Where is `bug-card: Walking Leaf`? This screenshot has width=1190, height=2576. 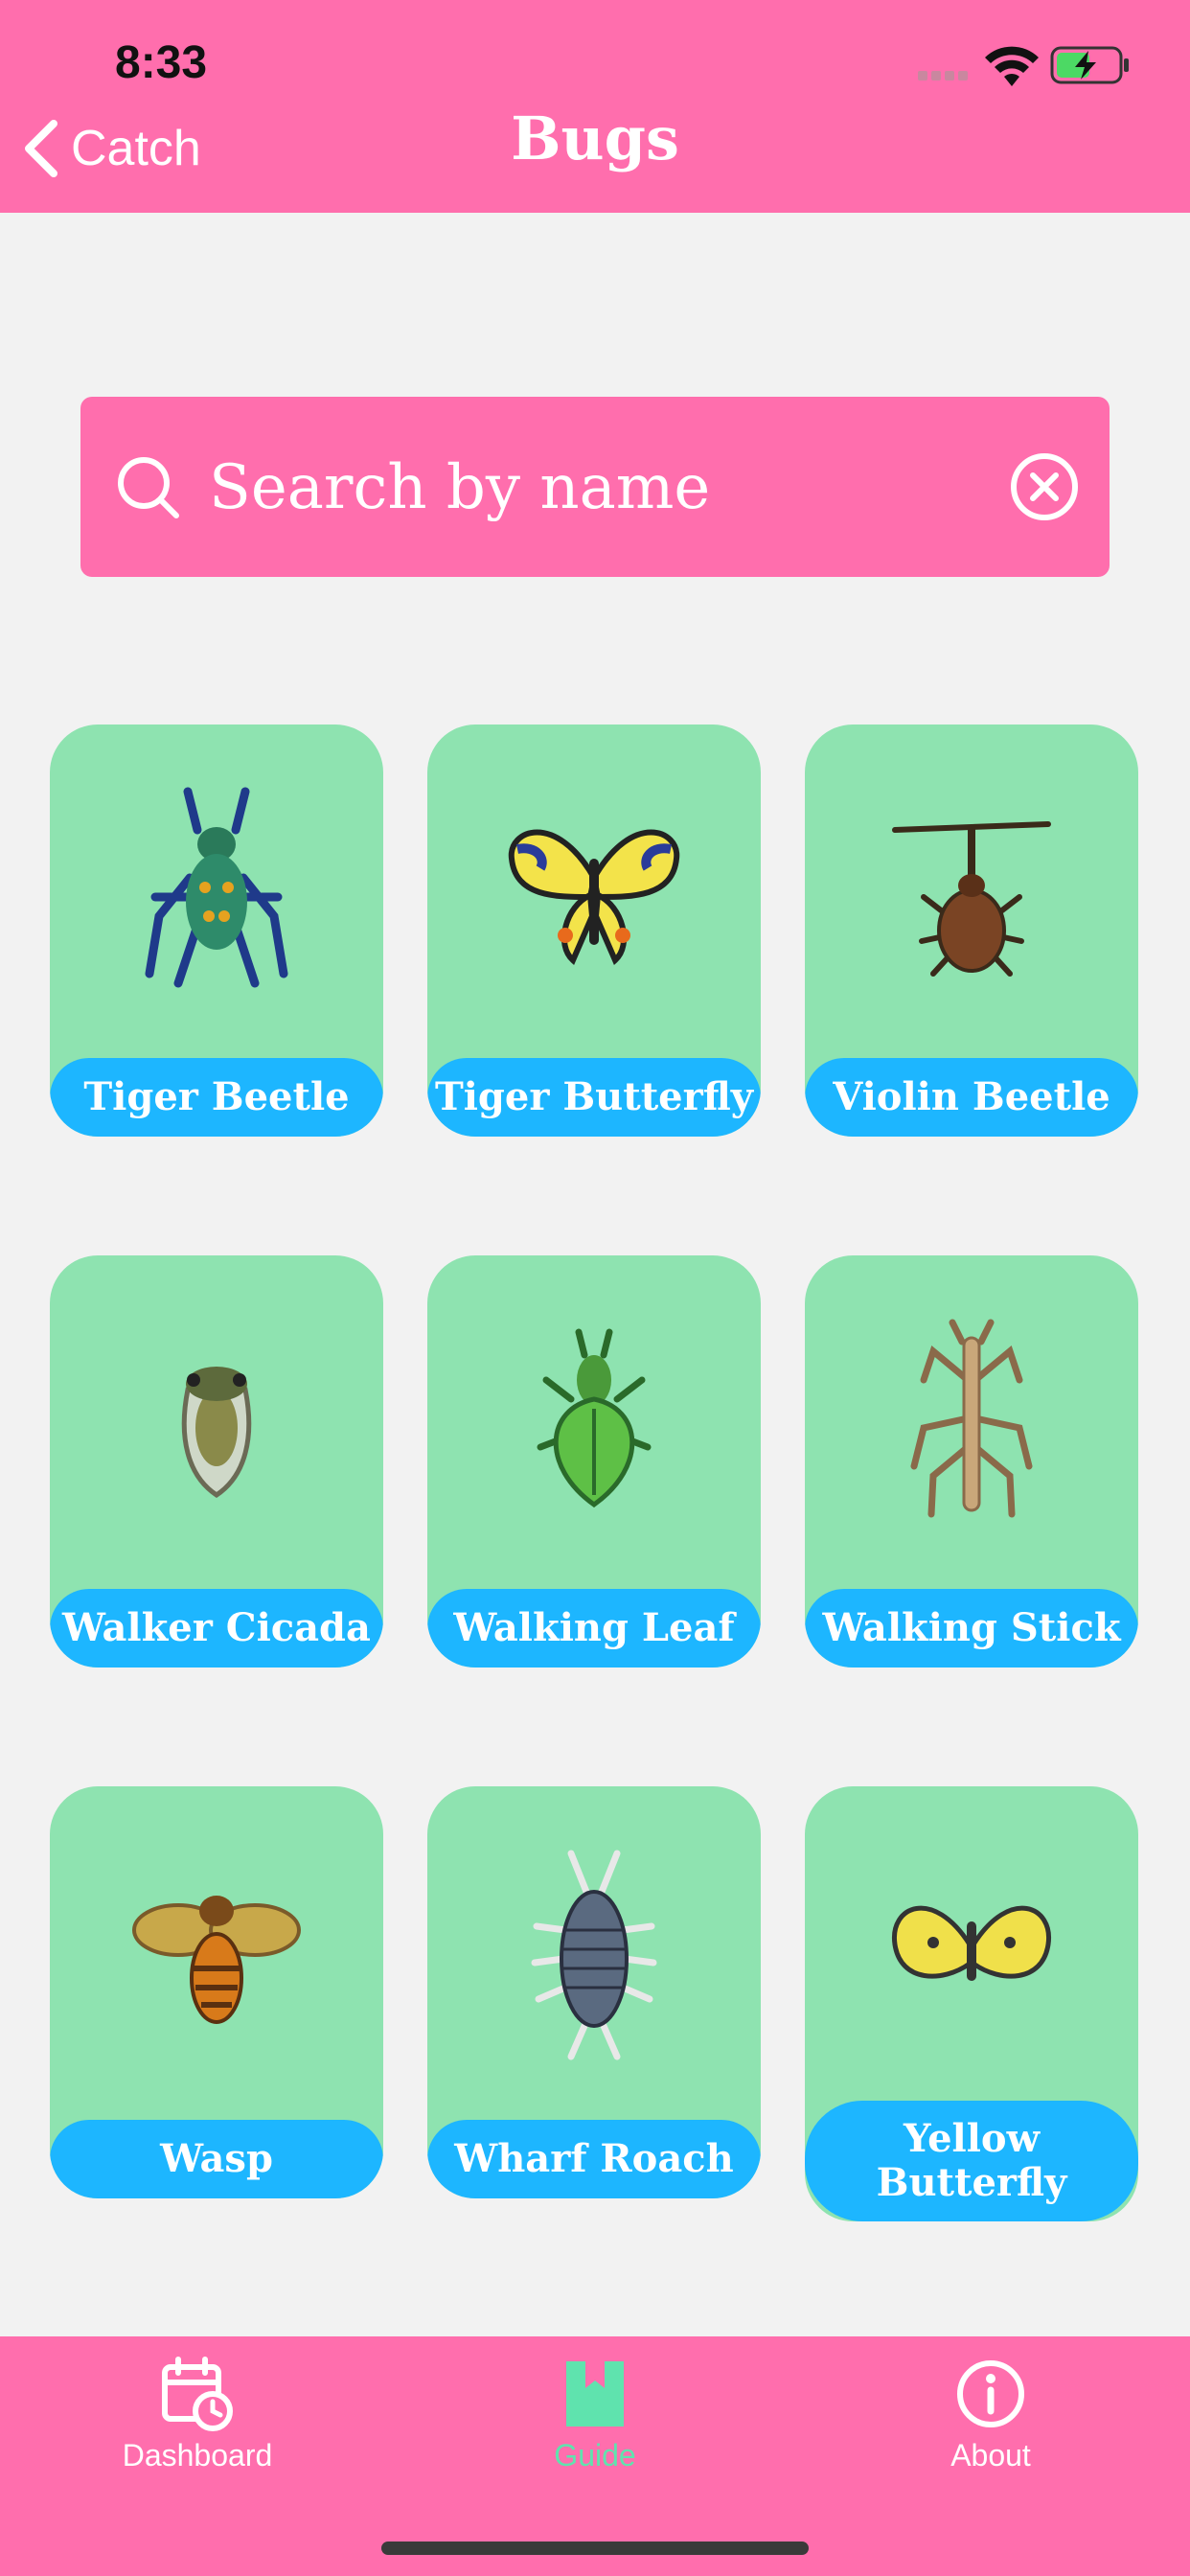
bug-card: Walking Leaf is located at coordinates (594, 1461).